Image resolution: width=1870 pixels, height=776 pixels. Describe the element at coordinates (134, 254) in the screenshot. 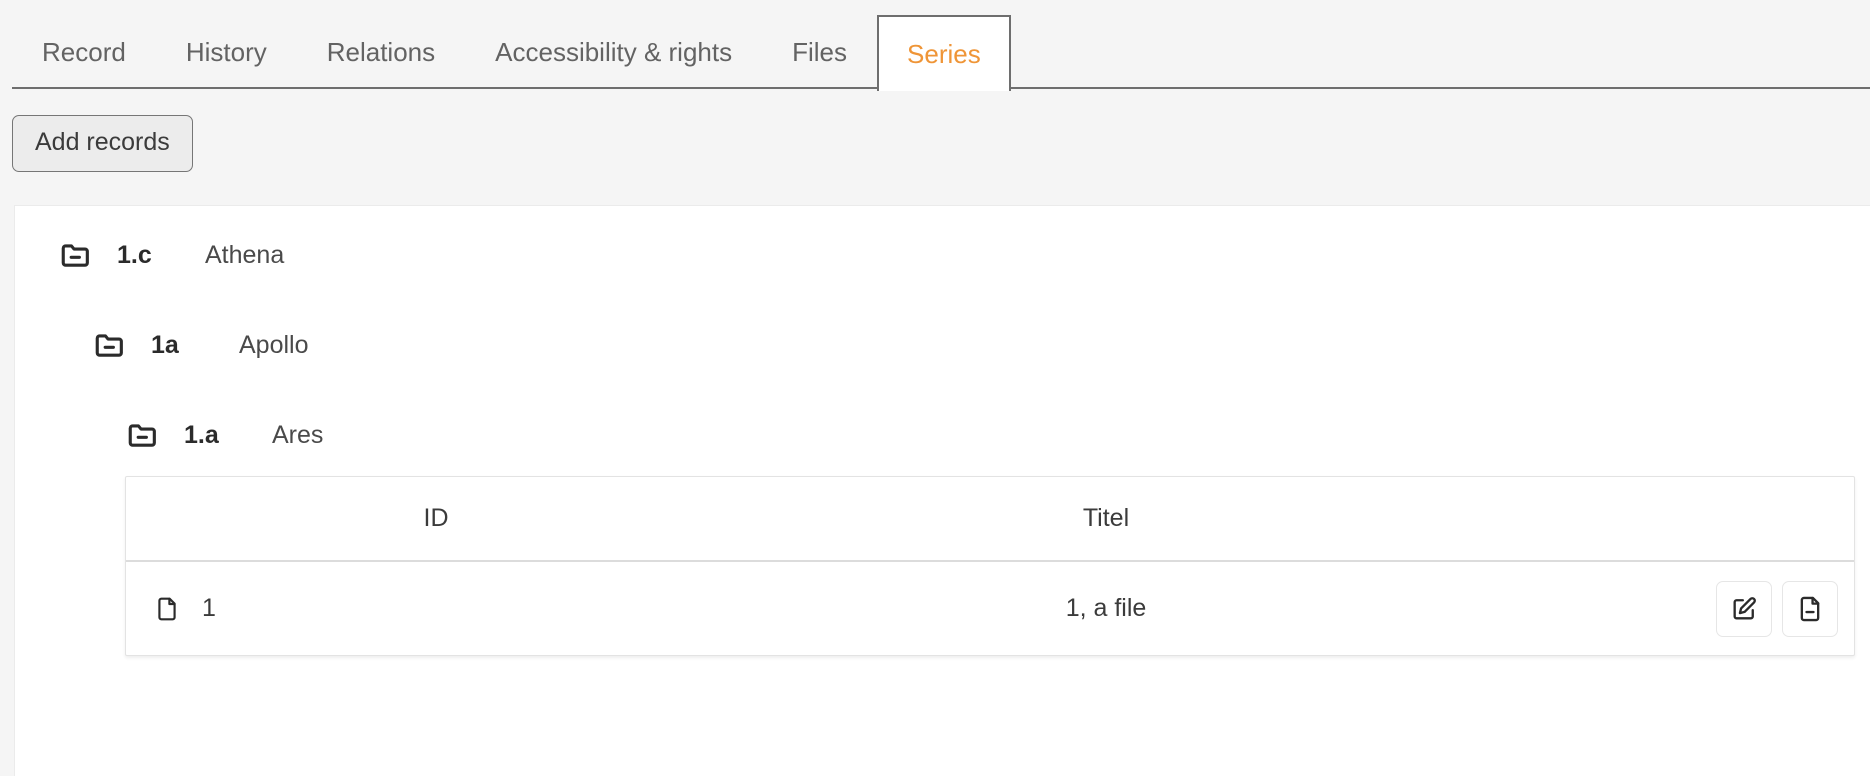

I see `tree-node-code: 1.c` at that location.